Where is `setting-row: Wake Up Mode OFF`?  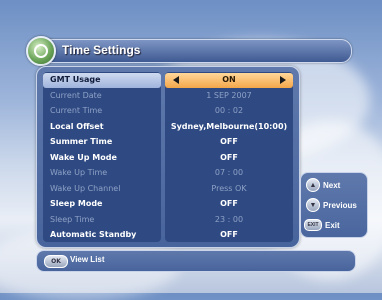 setting-row: Wake Up Mode OFF is located at coordinates (168, 158).